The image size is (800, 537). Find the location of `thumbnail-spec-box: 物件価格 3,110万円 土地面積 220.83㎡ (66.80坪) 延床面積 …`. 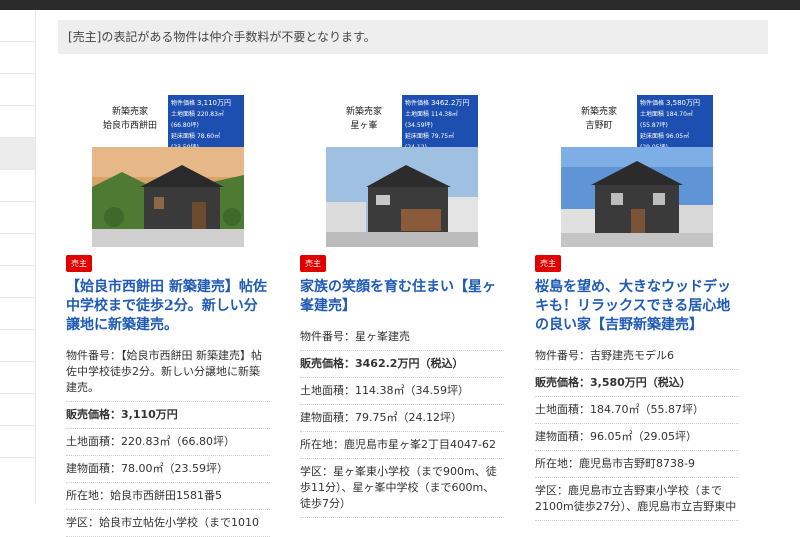

thumbnail-spec-box: 物件価格 3,110万円 土地面積 220.83㎡ (66.80坪) 延床面積 … is located at coordinates (206, 123).